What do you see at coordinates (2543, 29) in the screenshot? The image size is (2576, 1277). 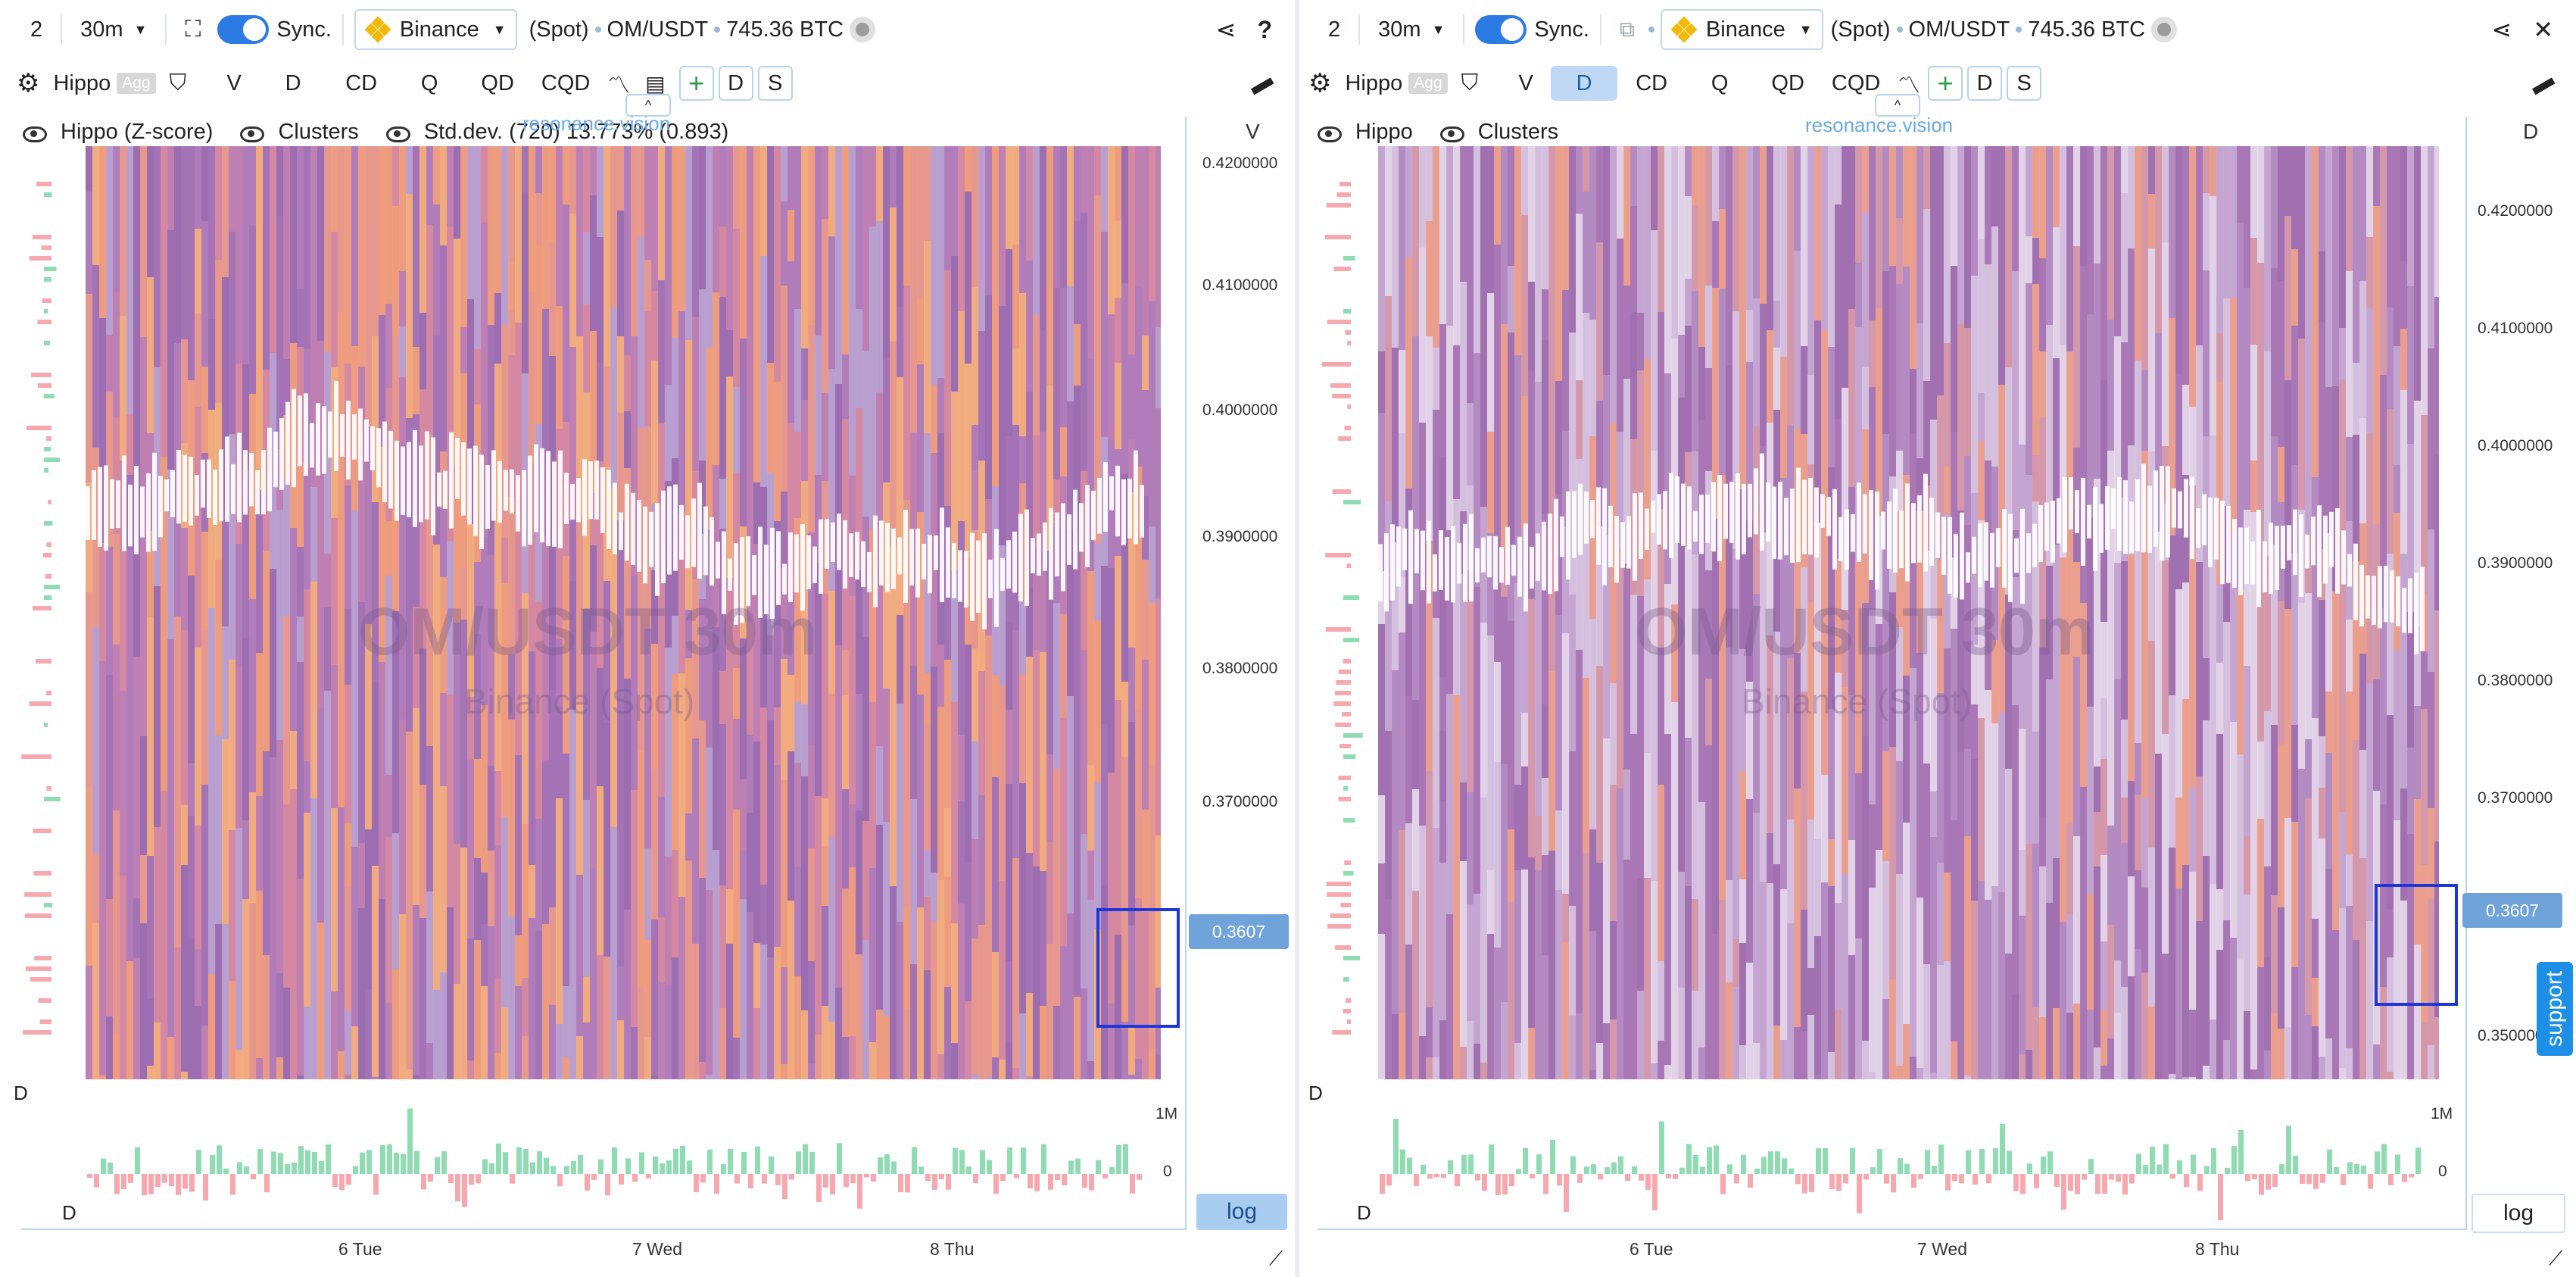 I see `close-icon: ✕` at bounding box center [2543, 29].